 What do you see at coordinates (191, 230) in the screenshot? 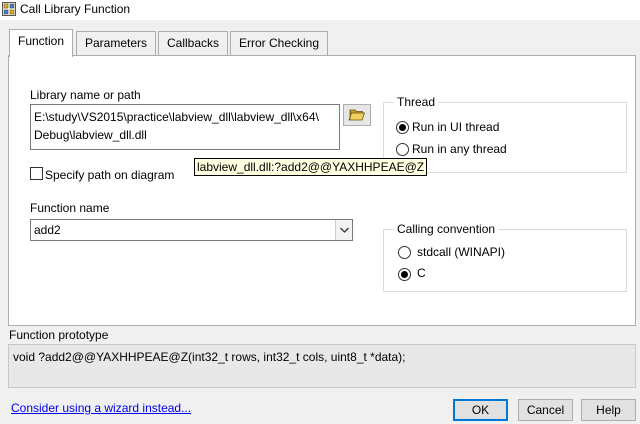
I see `function-name-select: add2` at bounding box center [191, 230].